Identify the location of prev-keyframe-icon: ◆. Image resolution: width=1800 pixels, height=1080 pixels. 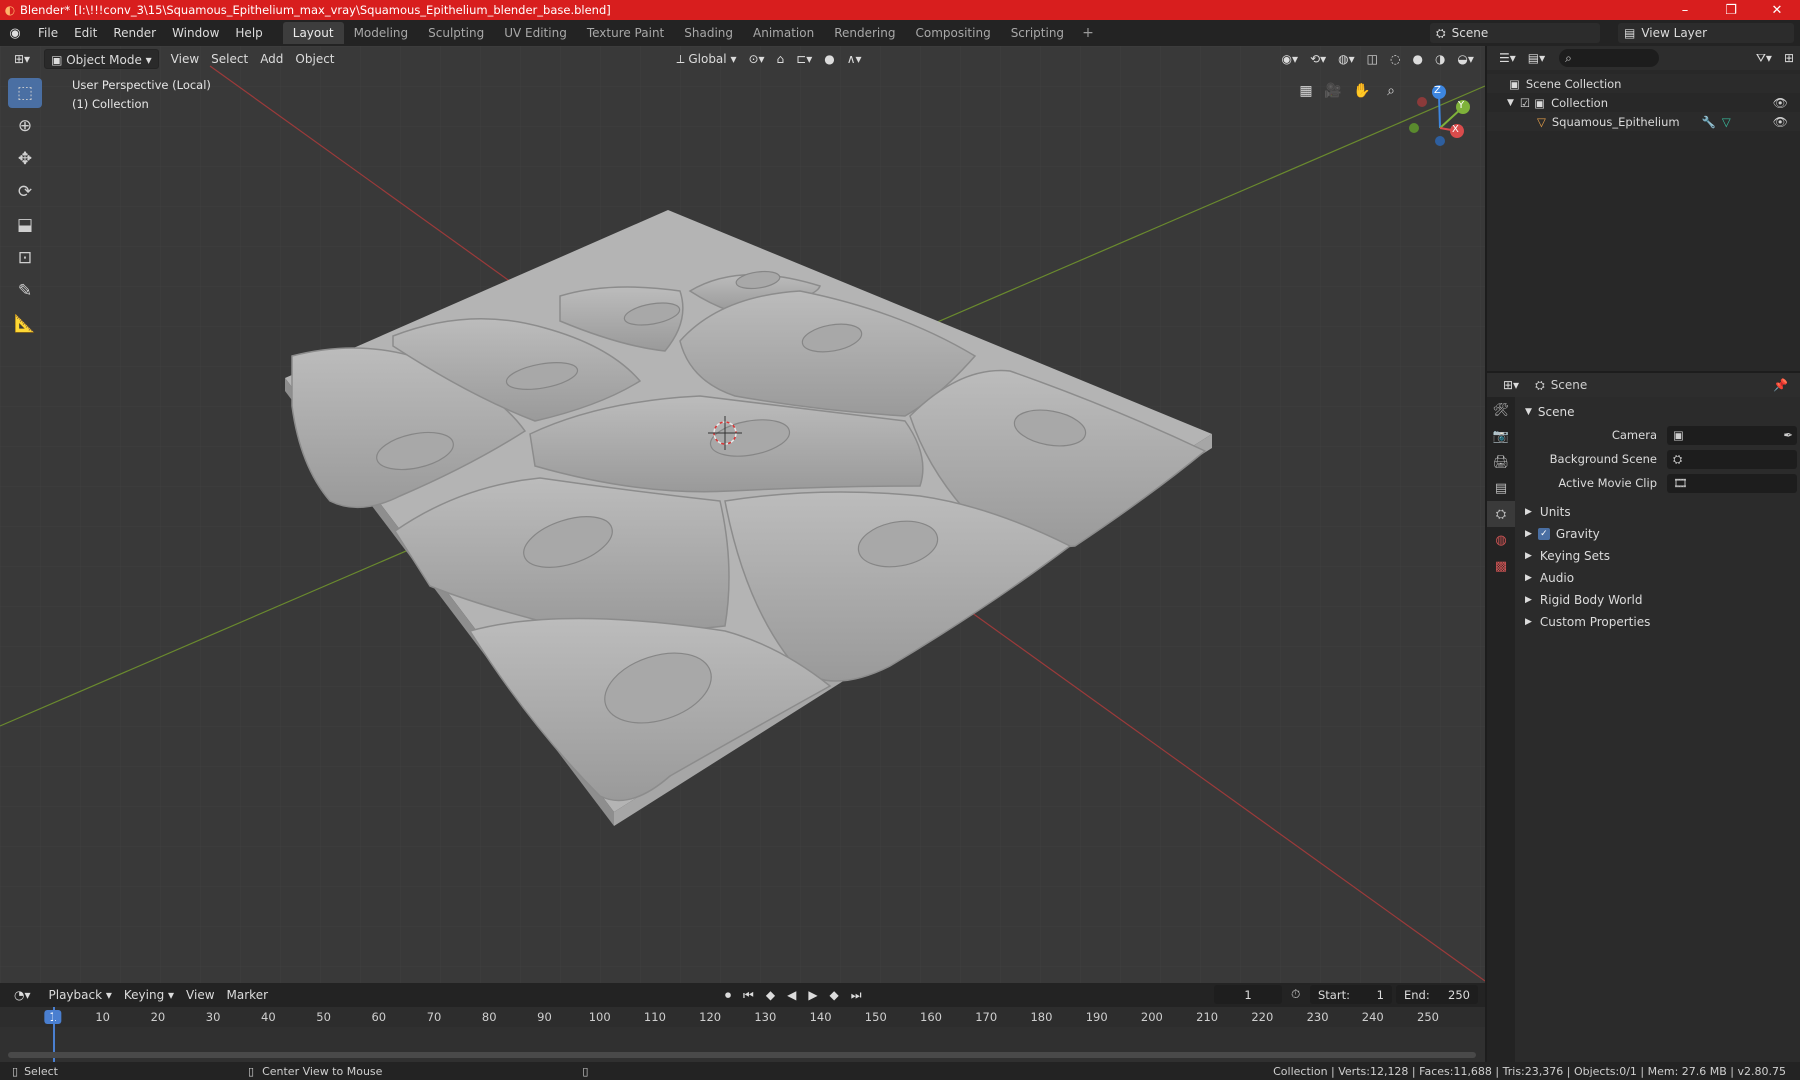
(770, 995).